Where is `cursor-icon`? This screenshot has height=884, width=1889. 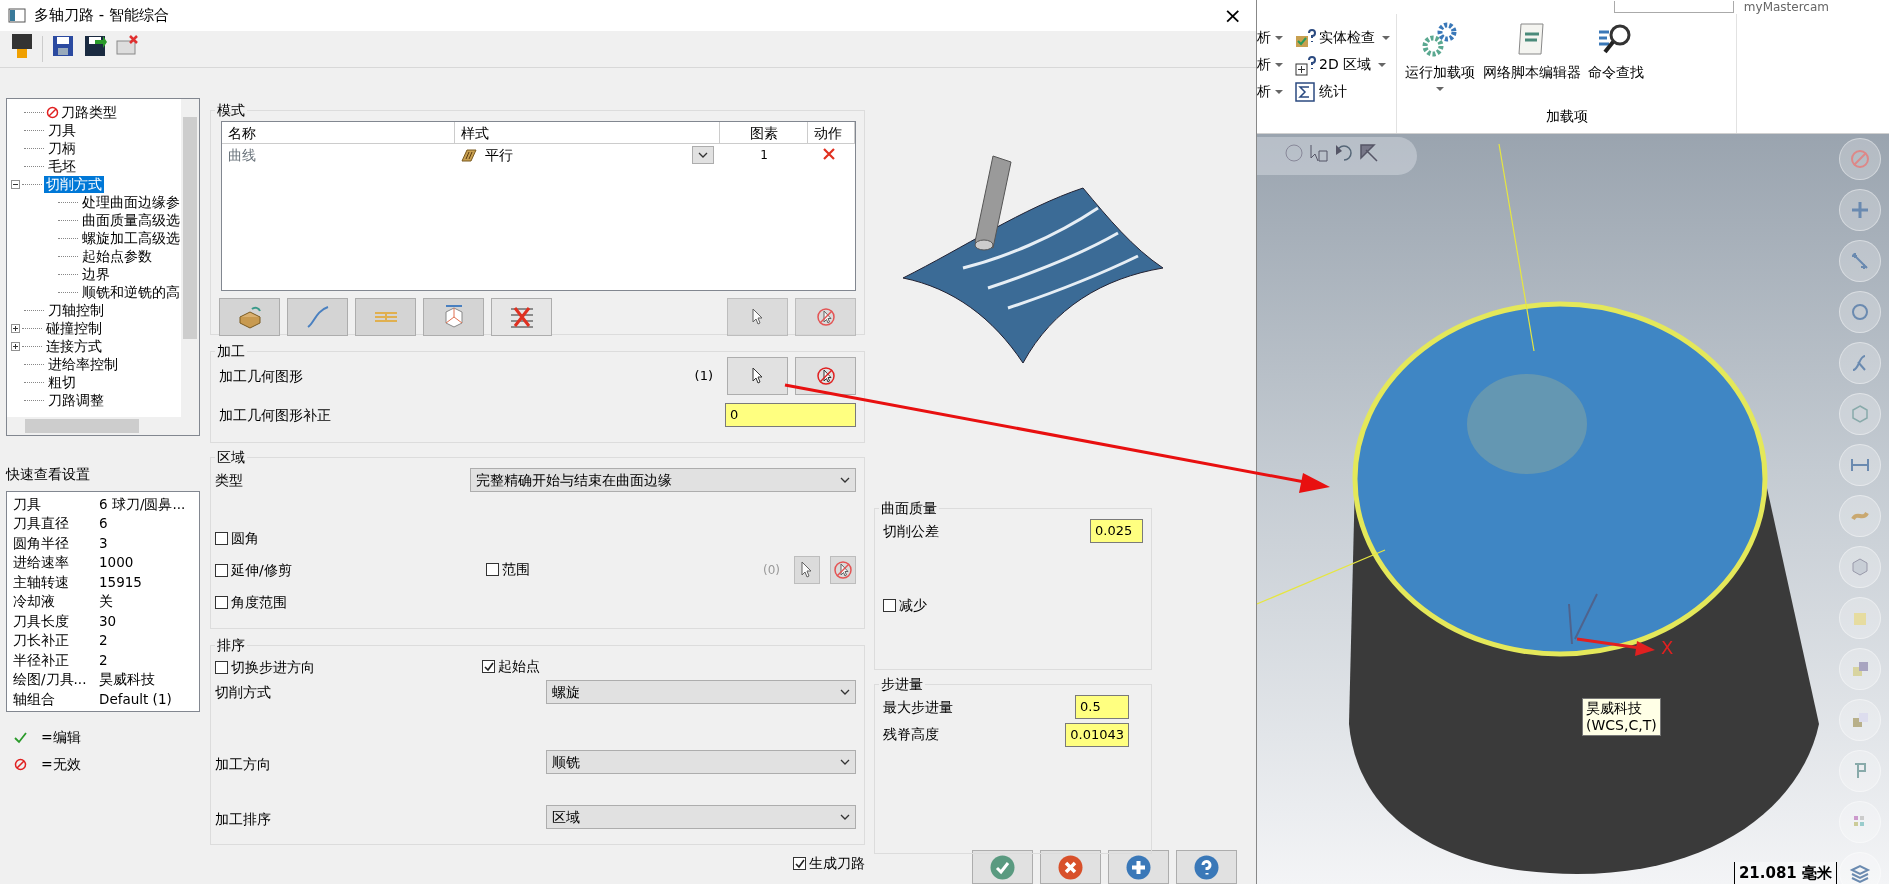 cursor-icon is located at coordinates (1369, 153).